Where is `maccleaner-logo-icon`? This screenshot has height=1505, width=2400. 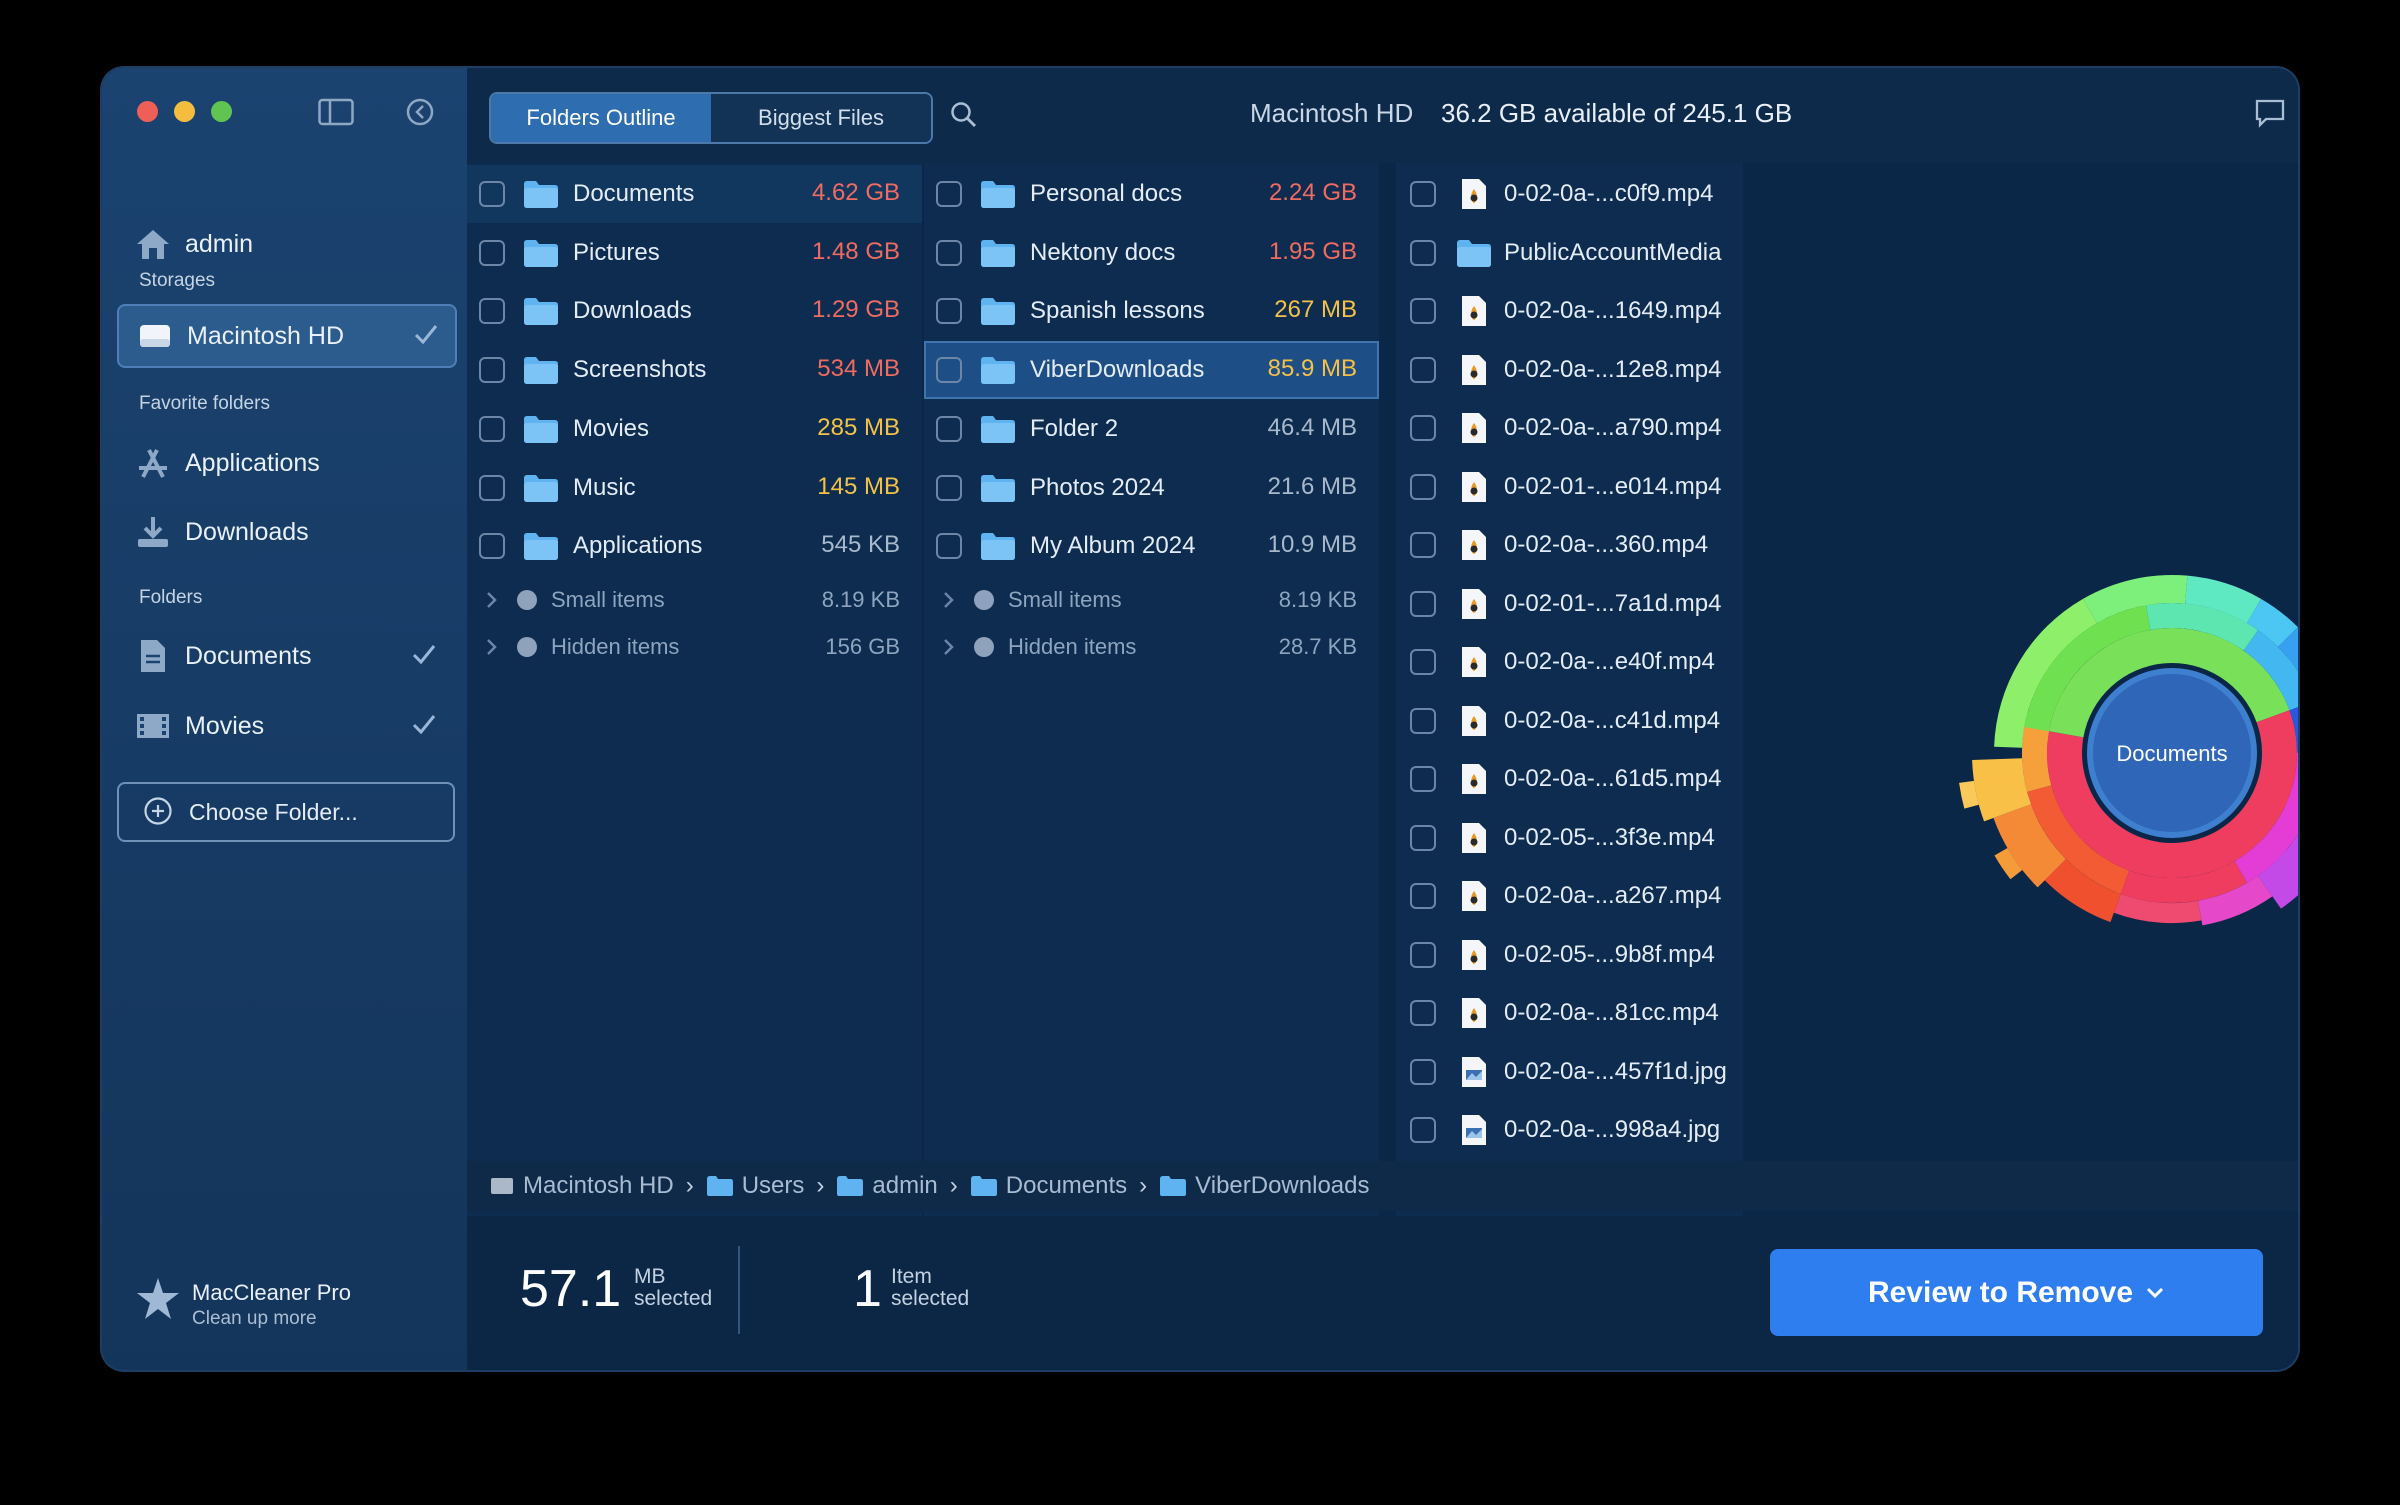
maccleaner-logo-icon is located at coordinates (158, 1301).